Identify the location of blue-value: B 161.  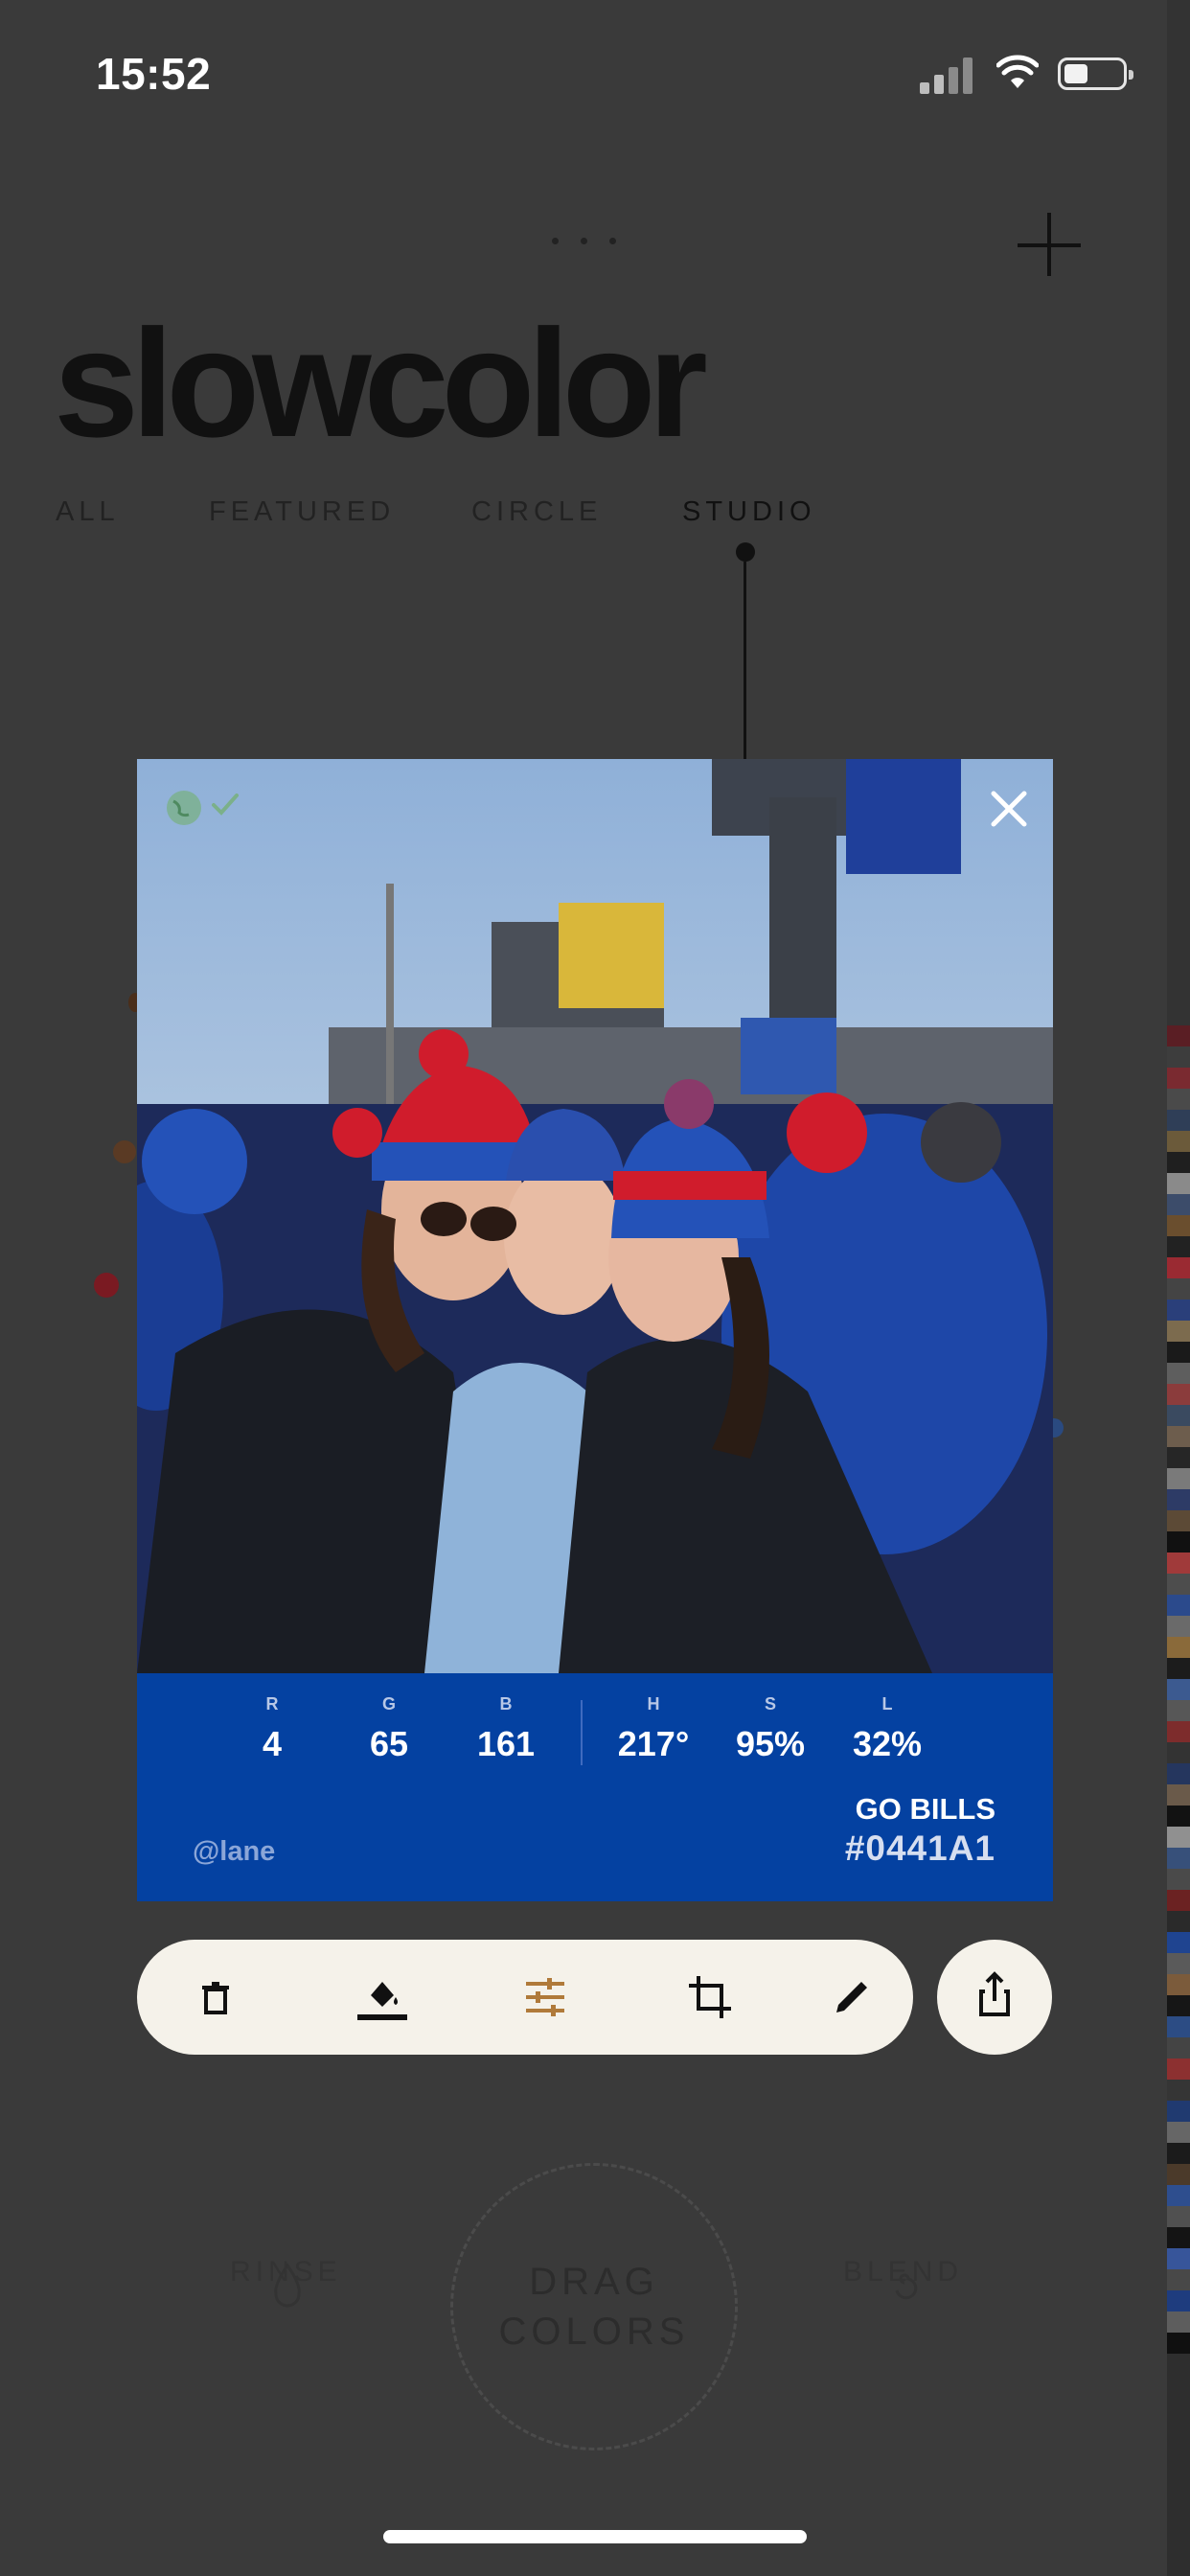
(506, 1728).